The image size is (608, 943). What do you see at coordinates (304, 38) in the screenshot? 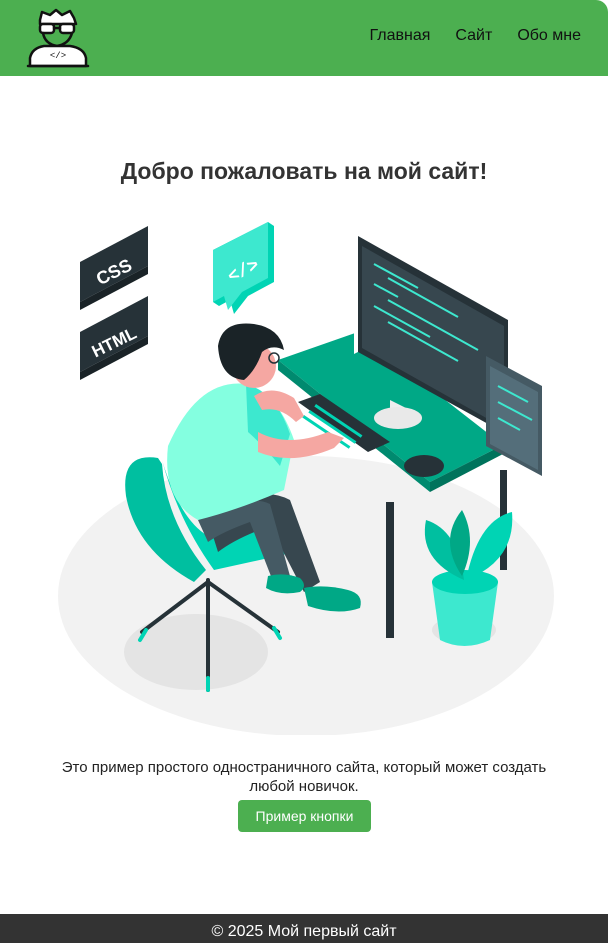
I see `site-header: </> Главная Сайт Обо мне` at bounding box center [304, 38].